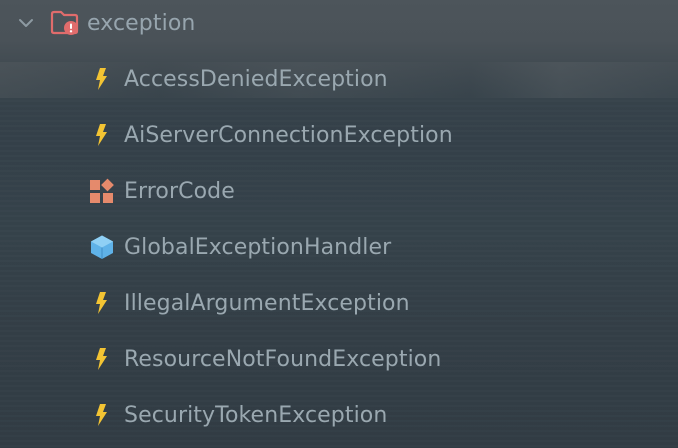 This screenshot has height=448, width=678. I want to click on class-cube-icon, so click(102, 247).